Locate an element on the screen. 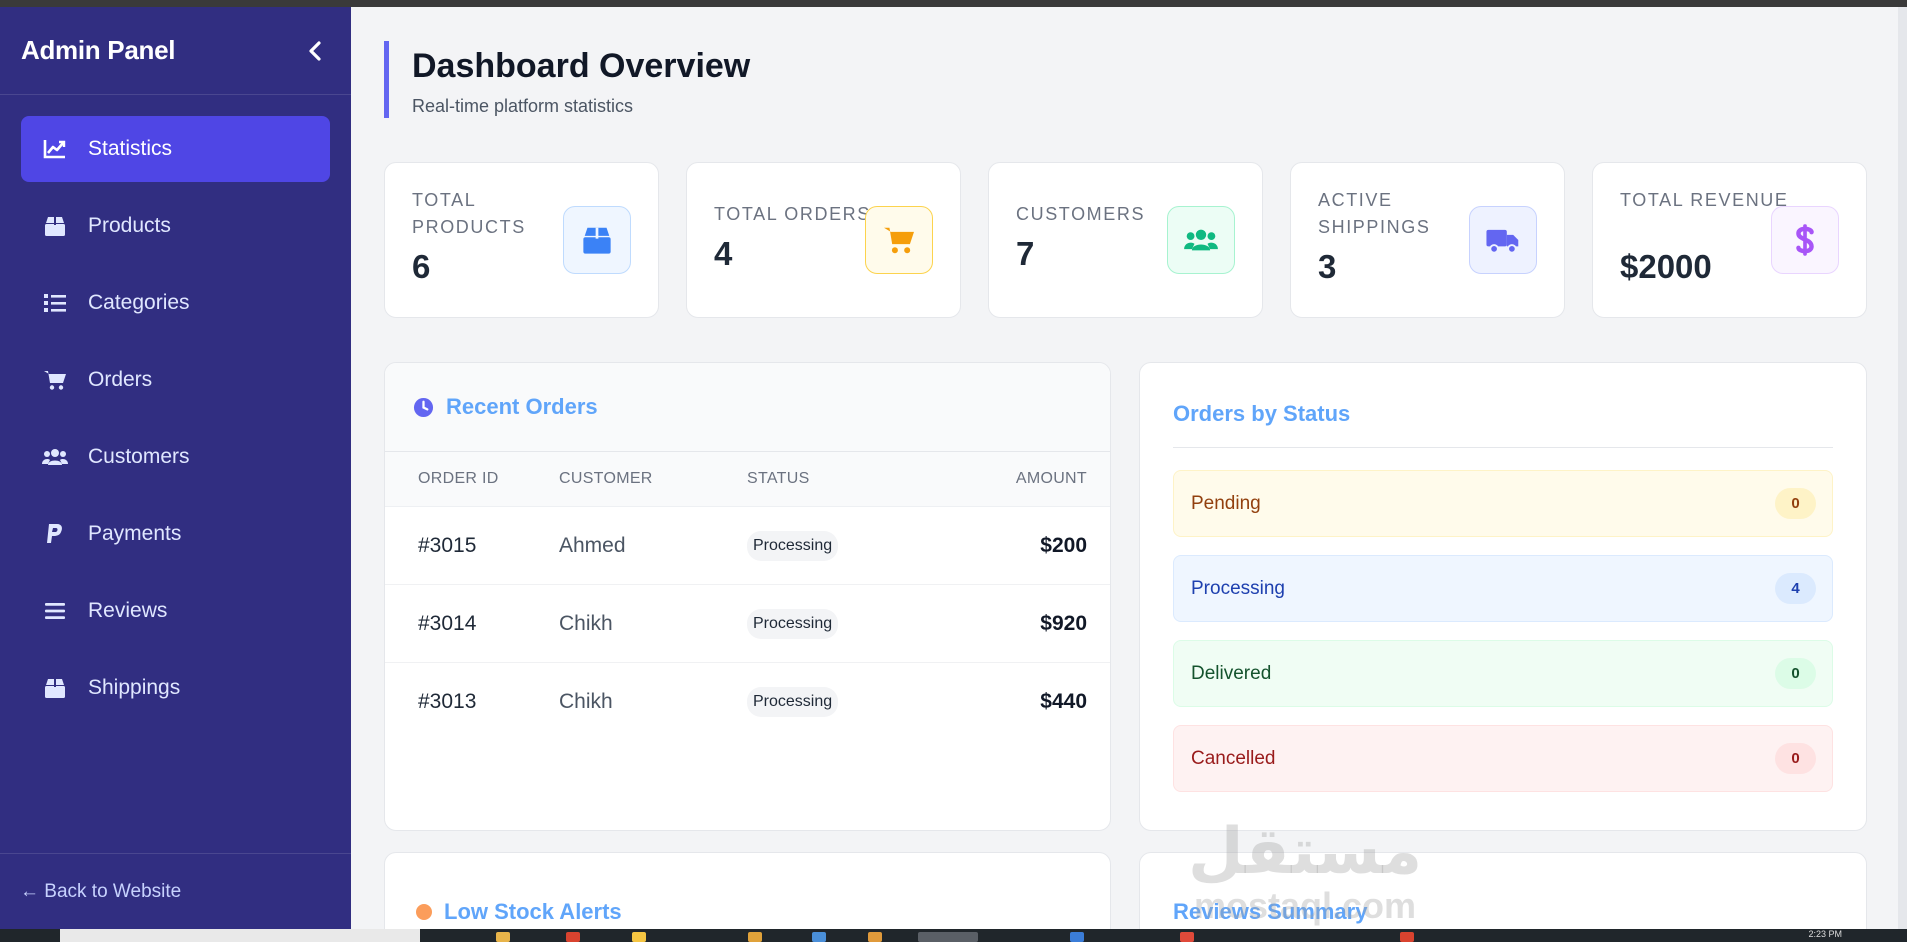  stat-label: Customers is located at coordinates (1081, 214).